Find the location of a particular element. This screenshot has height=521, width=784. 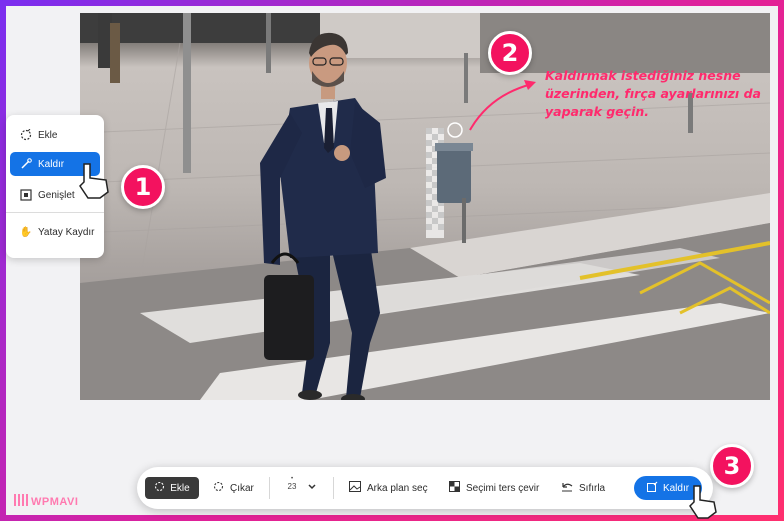

brush-size-value: 23 is located at coordinates (292, 486).